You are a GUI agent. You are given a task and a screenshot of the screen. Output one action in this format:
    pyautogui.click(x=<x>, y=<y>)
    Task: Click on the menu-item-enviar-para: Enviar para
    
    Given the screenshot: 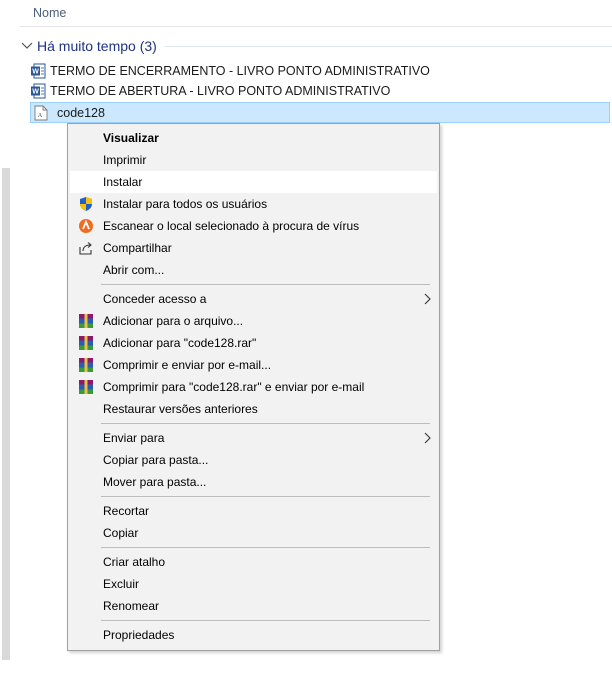 What is the action you would take?
    pyautogui.click(x=253, y=438)
    